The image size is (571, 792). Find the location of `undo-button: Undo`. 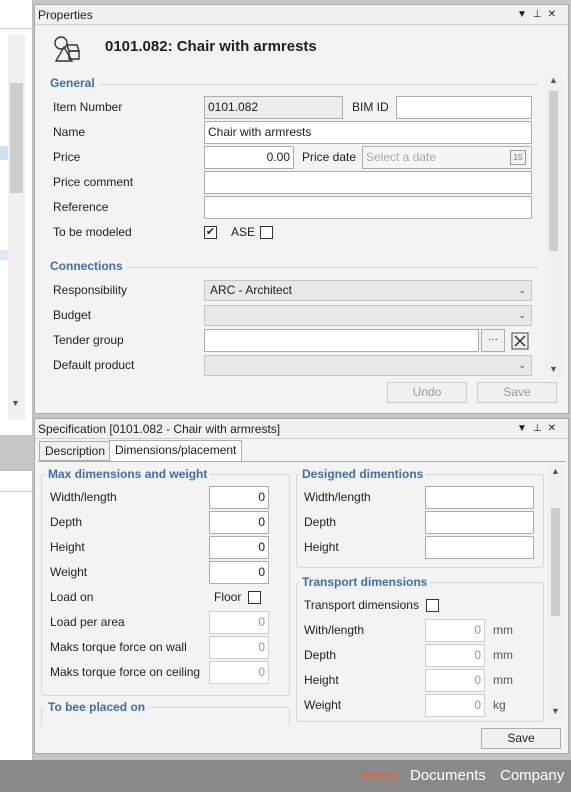

undo-button: Undo is located at coordinates (427, 392).